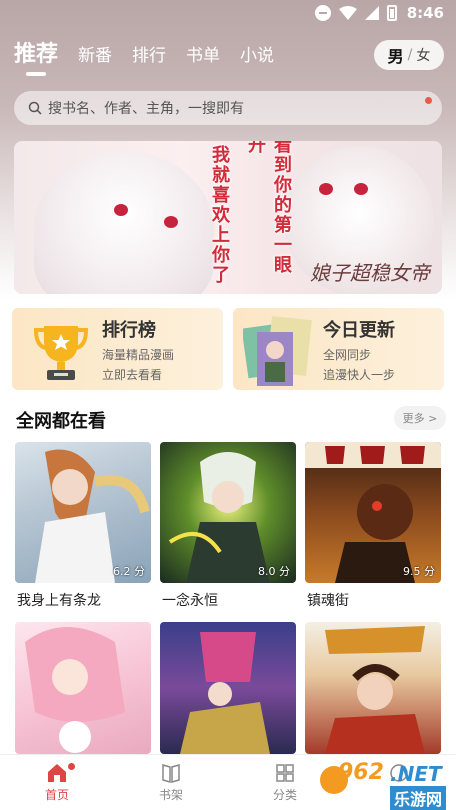  I want to click on tab-ranking: 排行, so click(149, 58).